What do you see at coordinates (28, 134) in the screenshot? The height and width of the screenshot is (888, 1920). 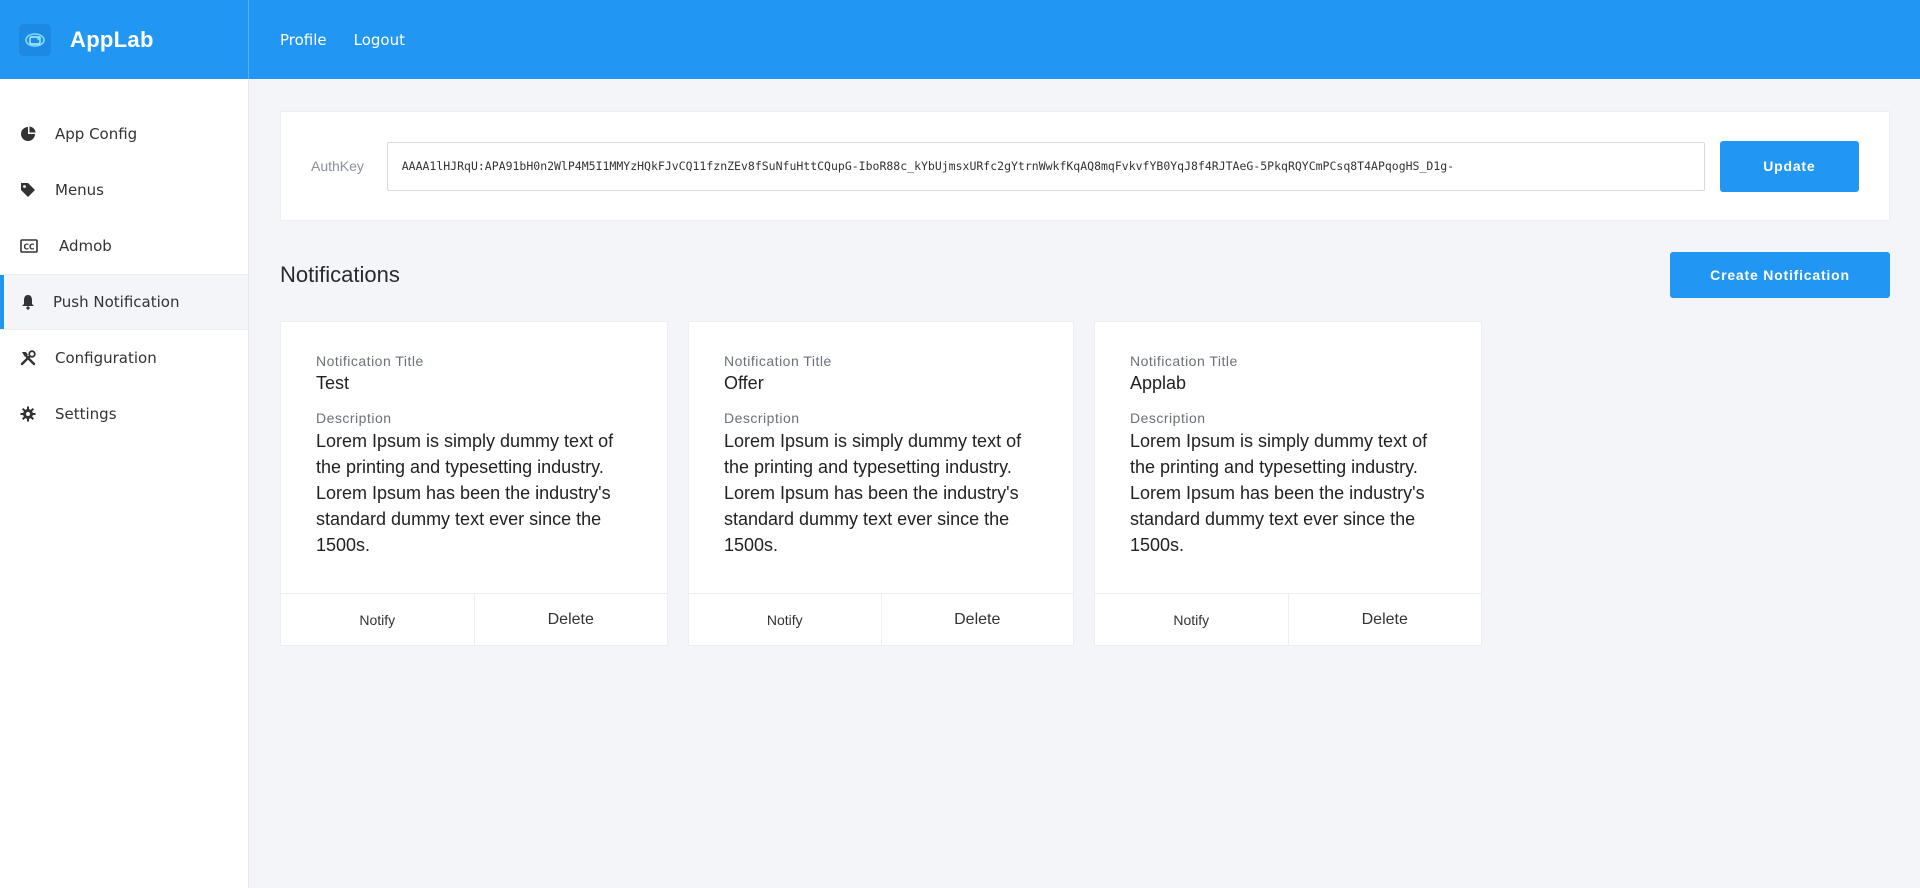 I see `pie-chart-icon` at bounding box center [28, 134].